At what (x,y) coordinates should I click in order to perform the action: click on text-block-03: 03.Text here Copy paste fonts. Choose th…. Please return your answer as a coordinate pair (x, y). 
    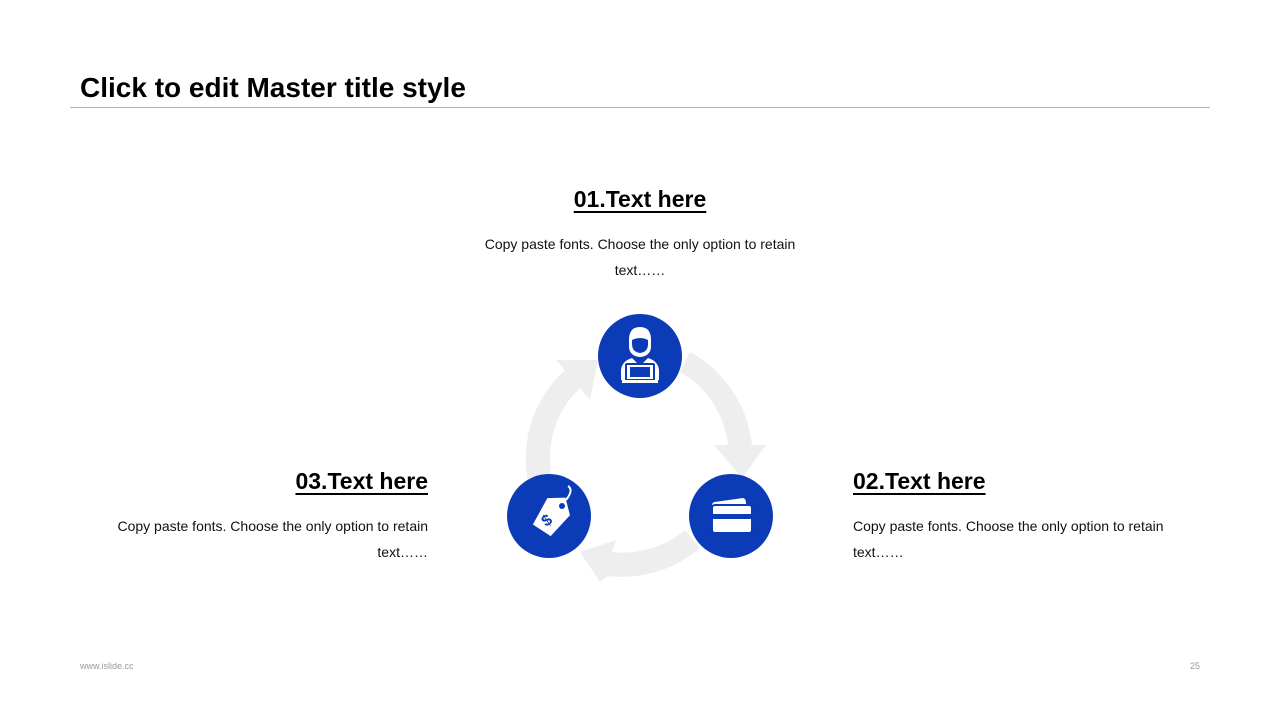
    Looking at the image, I should click on (258, 515).